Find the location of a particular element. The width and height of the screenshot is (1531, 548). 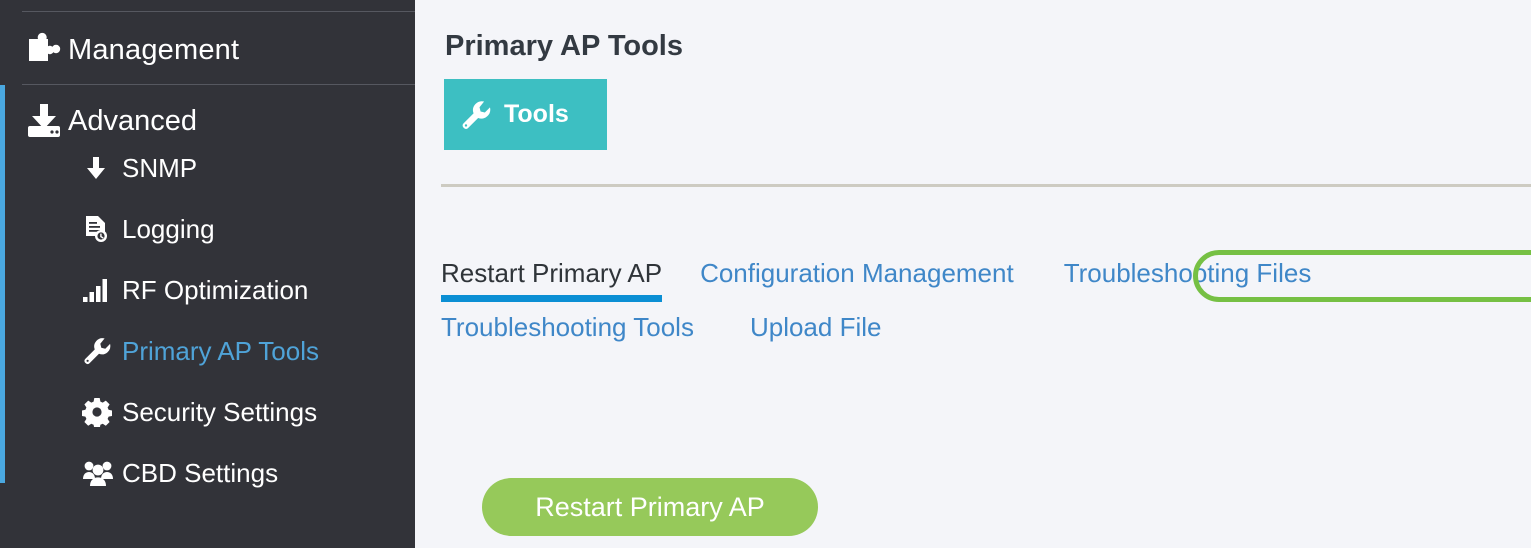

sidebar-item-primary-ap-tools: Primary AP Tools is located at coordinates (247, 351).